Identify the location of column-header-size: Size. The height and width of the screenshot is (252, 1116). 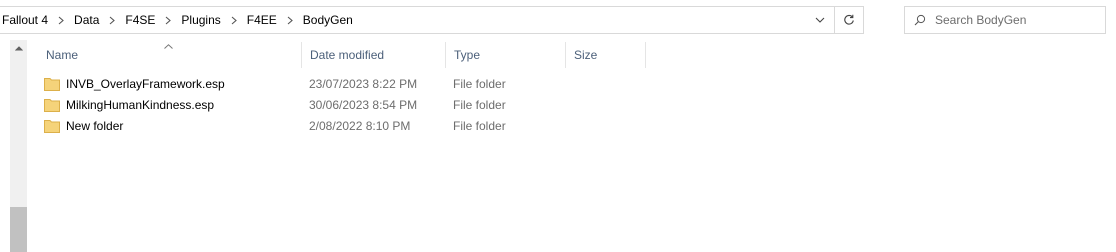
(606, 55).